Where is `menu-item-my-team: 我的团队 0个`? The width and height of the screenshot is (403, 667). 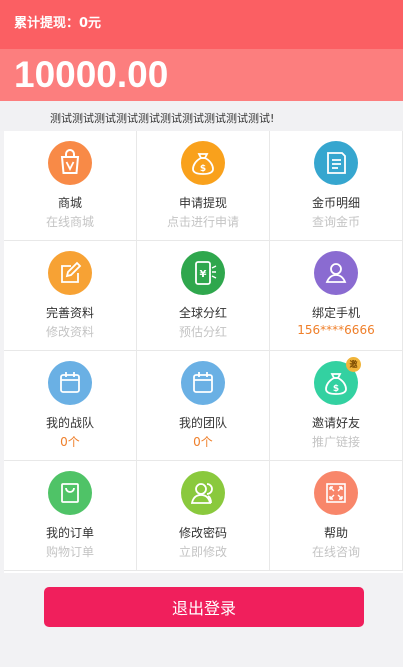
menu-item-my-team: 我的团队 0个 is located at coordinates (203, 406).